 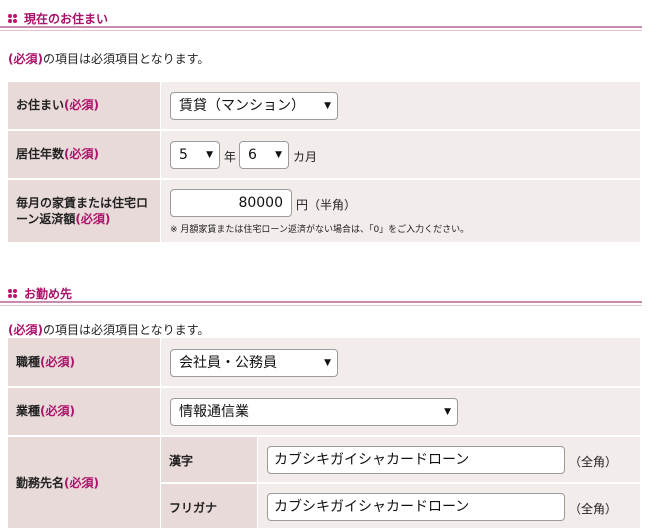 What do you see at coordinates (209, 506) in the screenshot?
I see `kana-label-cell: フリガナ` at bounding box center [209, 506].